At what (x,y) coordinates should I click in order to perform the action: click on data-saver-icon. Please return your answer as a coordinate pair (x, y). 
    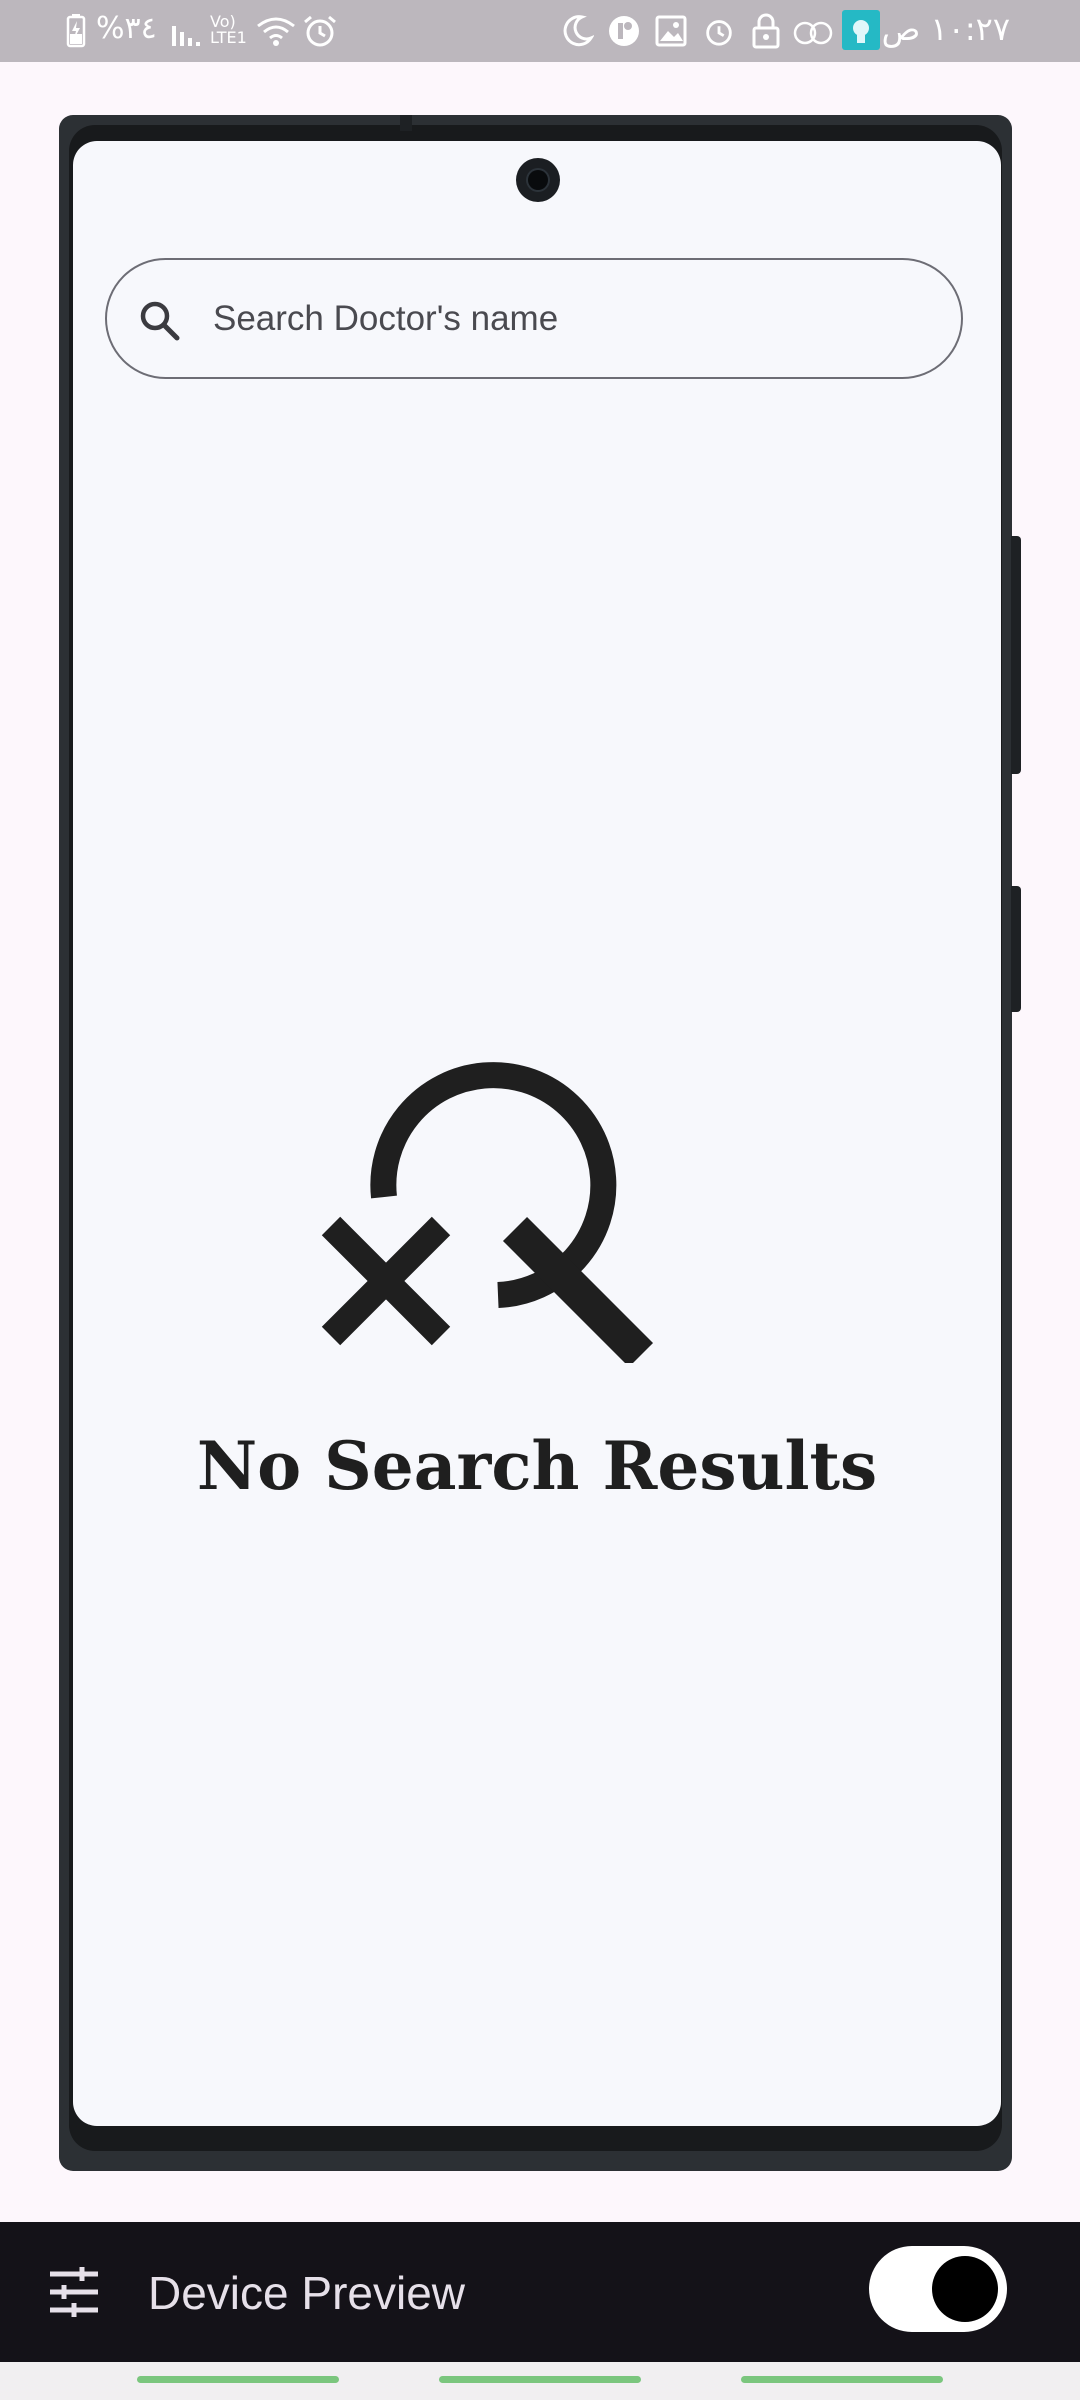
    Looking at the image, I should click on (813, 33).